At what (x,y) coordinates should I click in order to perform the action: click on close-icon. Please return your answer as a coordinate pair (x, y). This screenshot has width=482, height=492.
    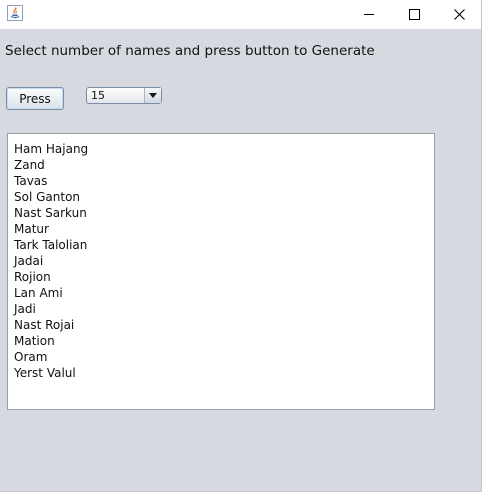
    Looking at the image, I should click on (459, 14).